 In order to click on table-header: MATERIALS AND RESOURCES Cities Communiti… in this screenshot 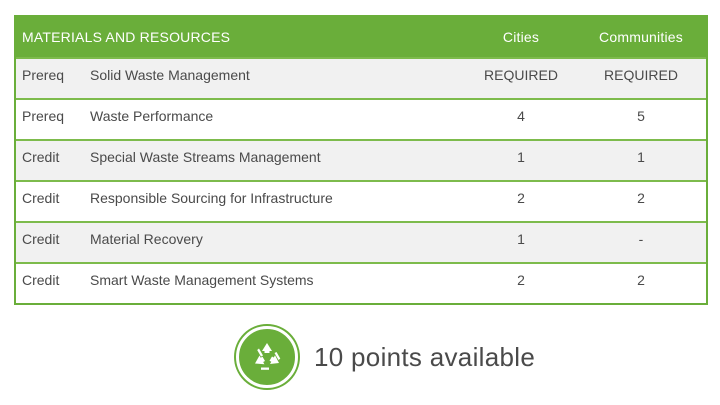, I will do `click(361, 37)`.